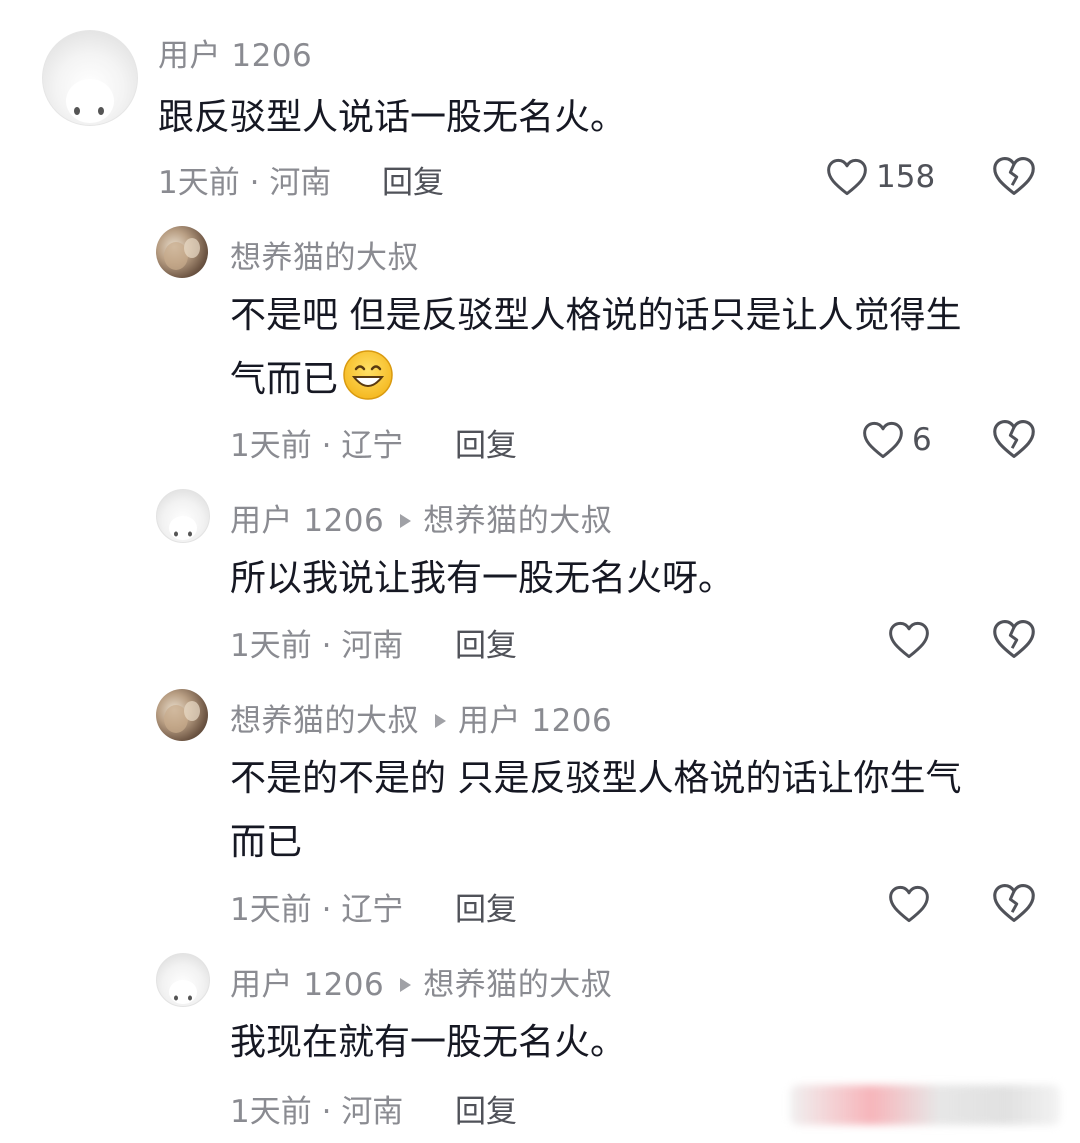 The height and width of the screenshot is (1143, 1080). Describe the element at coordinates (368, 375) in the screenshot. I see `grinning-face-emoji` at that location.